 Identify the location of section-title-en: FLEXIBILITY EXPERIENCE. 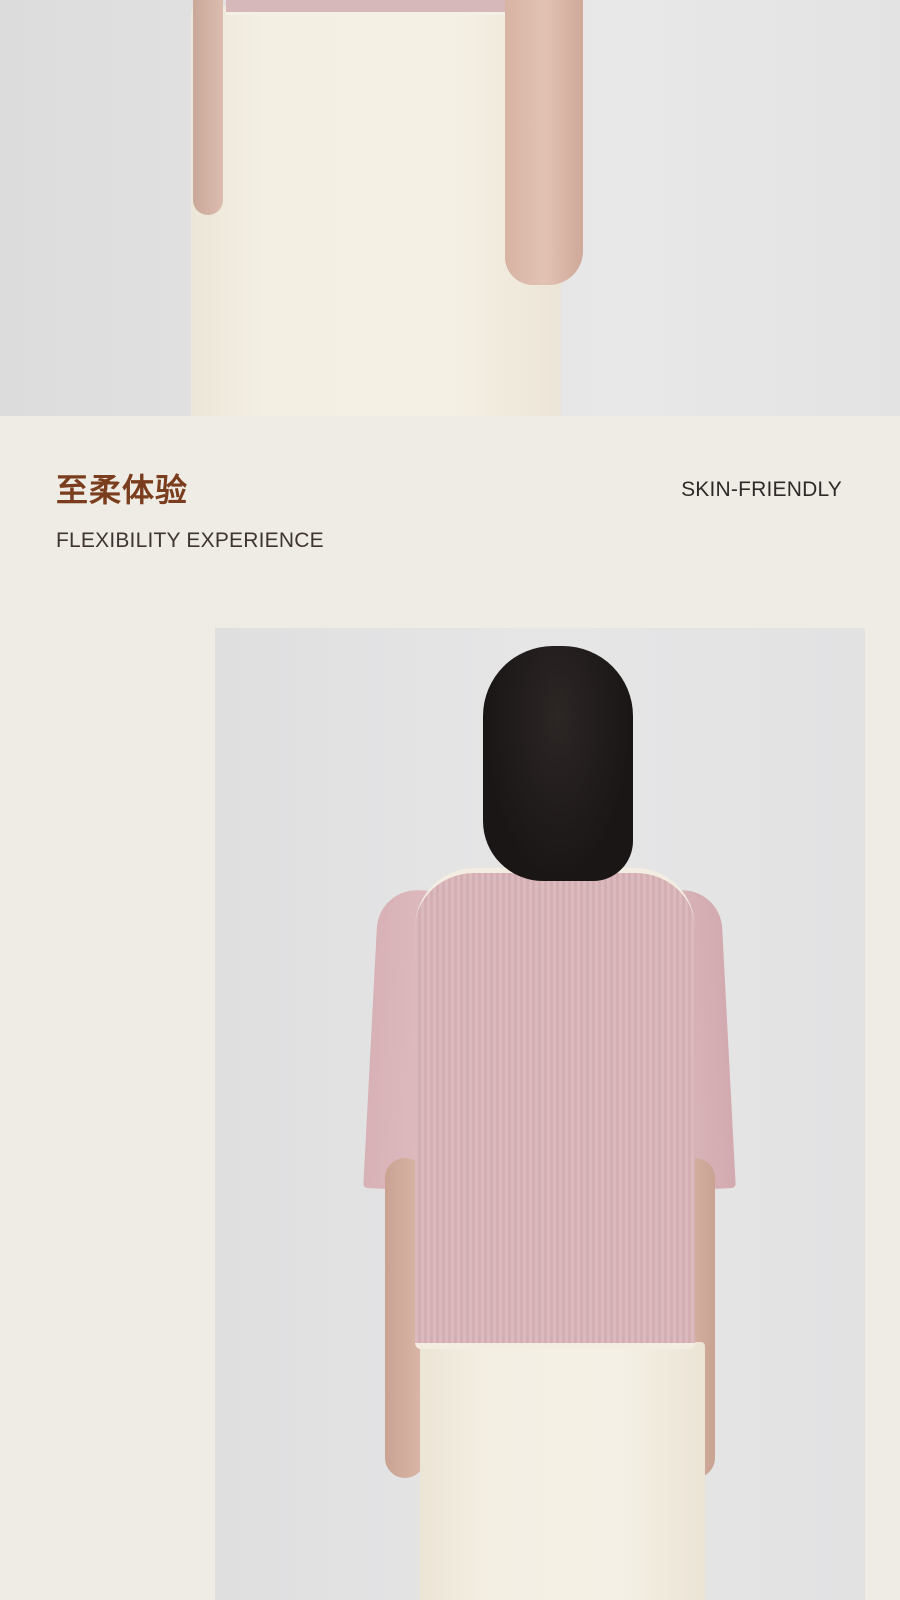
(190, 540).